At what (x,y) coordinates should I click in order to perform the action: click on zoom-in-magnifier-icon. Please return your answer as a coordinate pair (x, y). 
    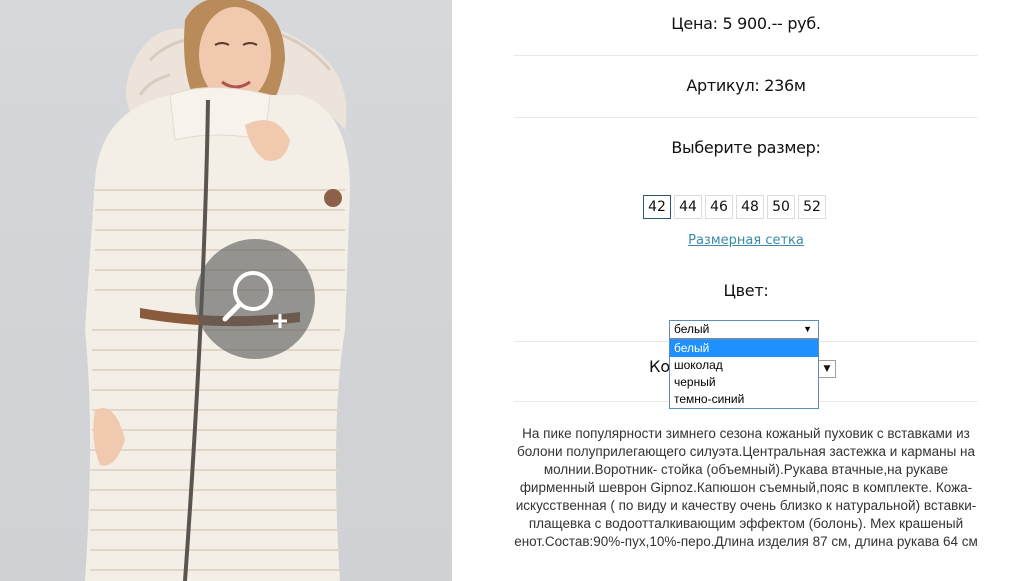
    Looking at the image, I should click on (254, 299).